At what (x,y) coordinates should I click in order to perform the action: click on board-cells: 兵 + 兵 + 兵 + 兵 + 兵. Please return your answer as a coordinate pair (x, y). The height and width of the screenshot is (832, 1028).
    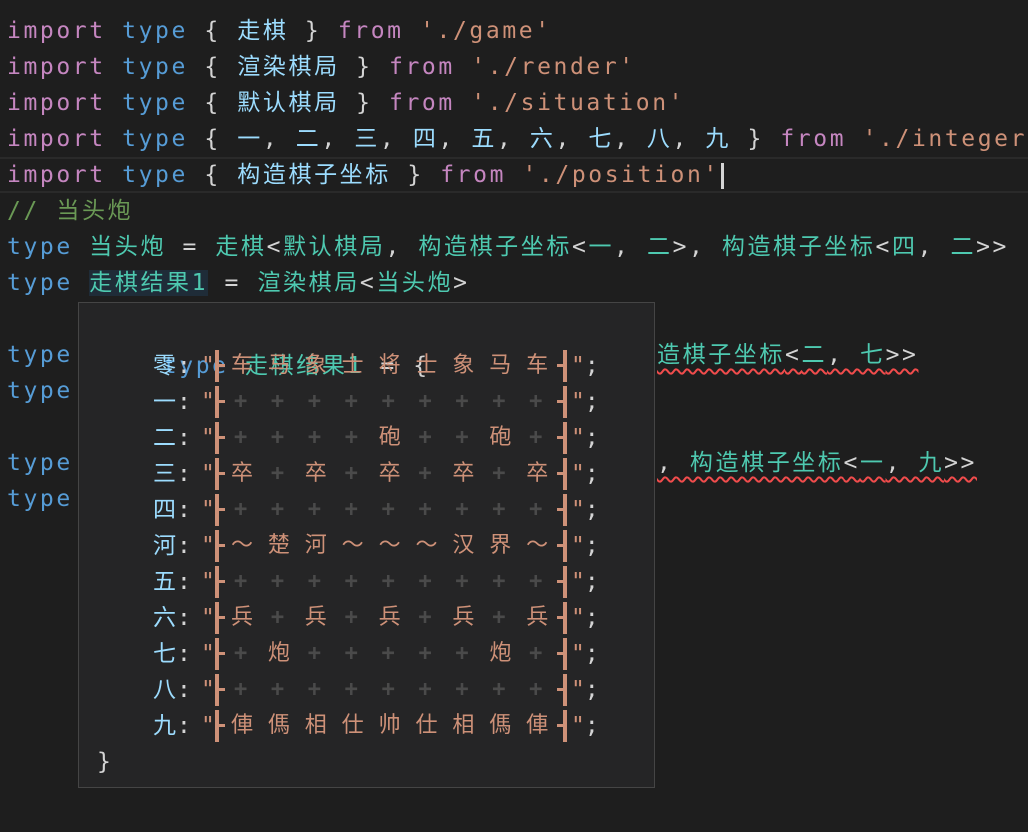
    Looking at the image, I should click on (391, 618).